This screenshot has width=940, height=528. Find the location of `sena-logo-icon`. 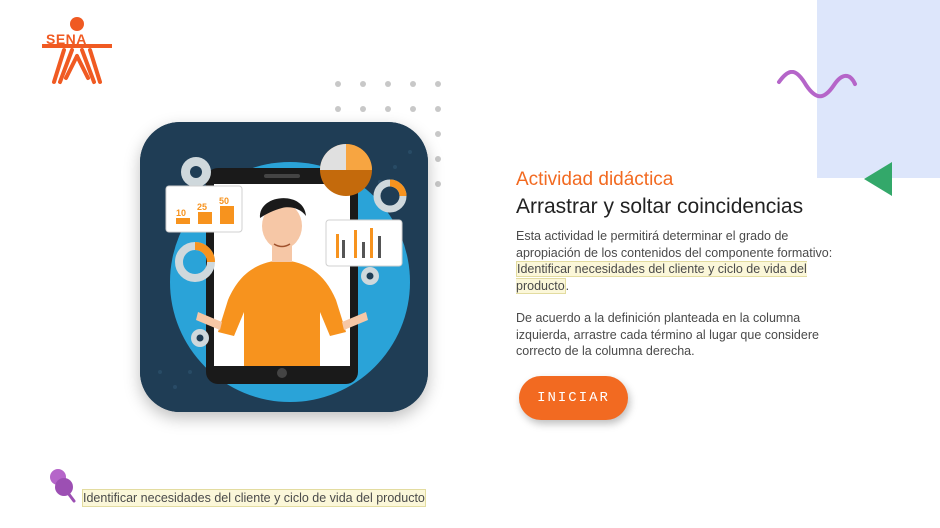

sena-logo-icon is located at coordinates (77, 50).